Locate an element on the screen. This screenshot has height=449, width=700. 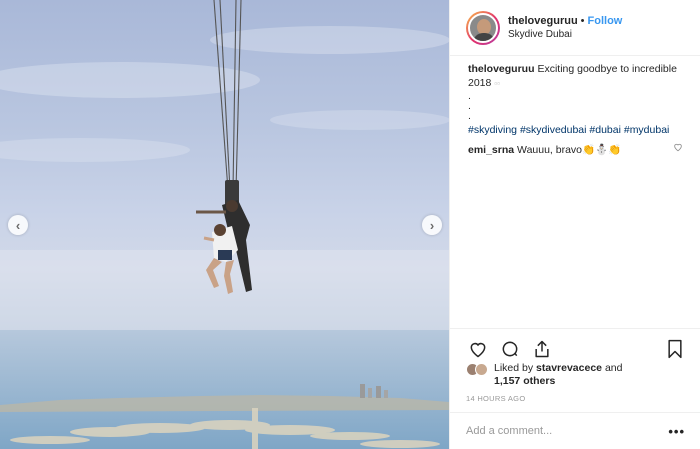
comment-like-heart-icon is located at coordinates (678, 149).